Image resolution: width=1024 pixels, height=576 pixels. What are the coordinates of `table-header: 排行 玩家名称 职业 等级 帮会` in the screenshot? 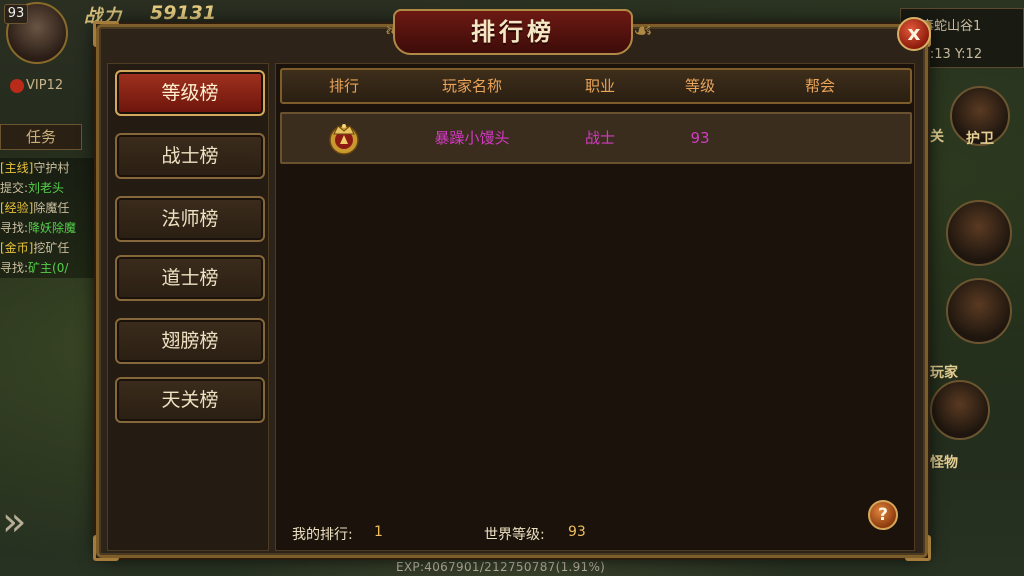 It's located at (596, 86).